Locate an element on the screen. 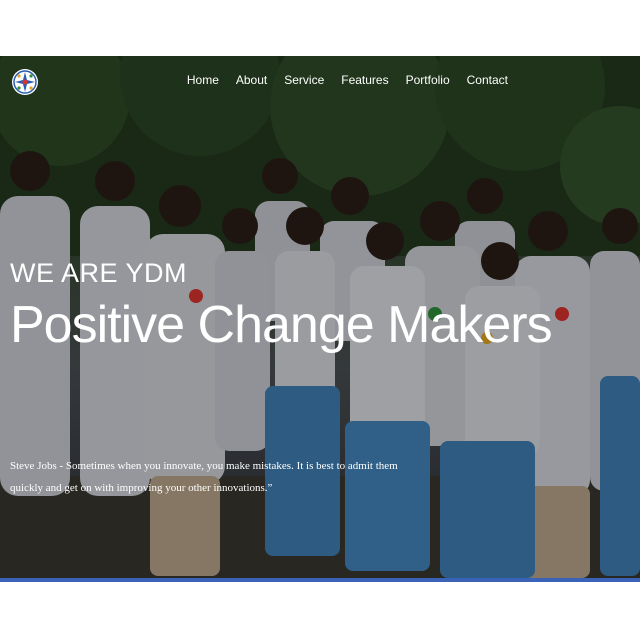 This screenshot has height=640, width=640. nav-link-portfolio: Portfolio is located at coordinates (428, 80).